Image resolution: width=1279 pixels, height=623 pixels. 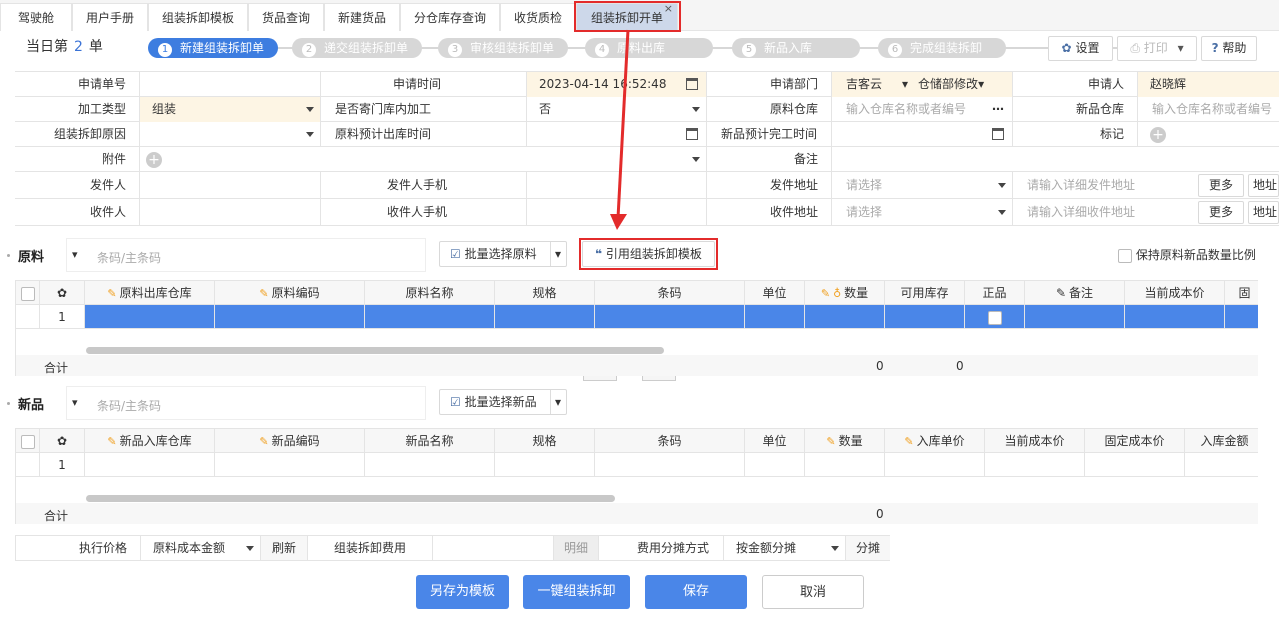 I want to click on help-label: 帮助, so click(x=1234, y=48).